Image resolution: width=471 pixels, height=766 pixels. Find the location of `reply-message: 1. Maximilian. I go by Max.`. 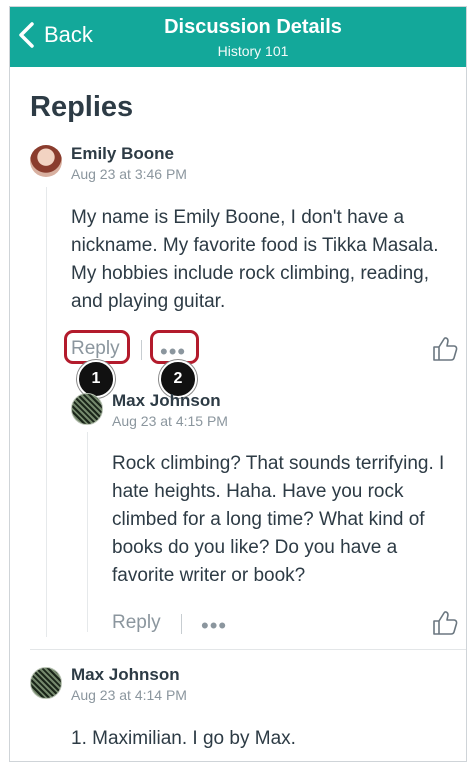

reply-message: 1. Maximilian. I go by Max. is located at coordinates (183, 738).